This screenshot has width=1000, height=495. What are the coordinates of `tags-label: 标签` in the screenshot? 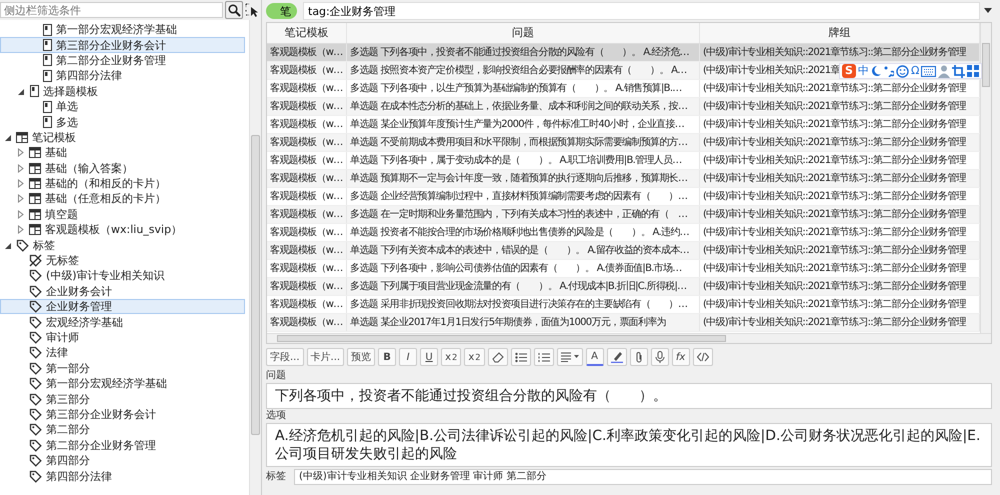 It's located at (276, 477).